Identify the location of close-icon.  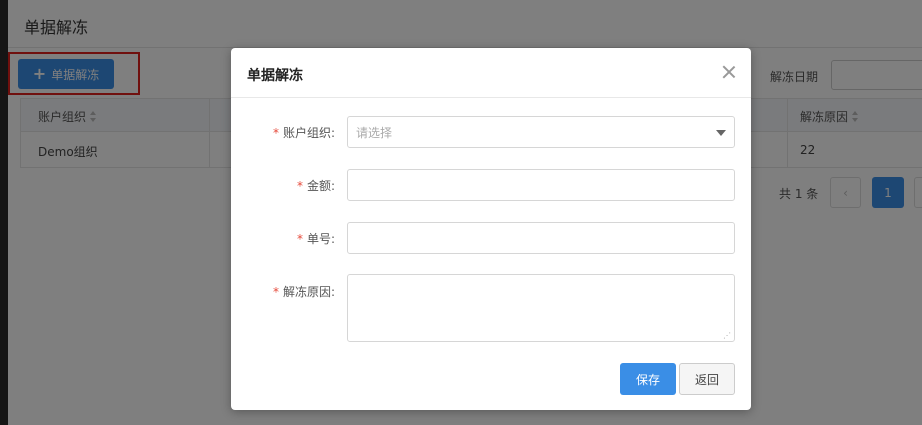
(729, 72).